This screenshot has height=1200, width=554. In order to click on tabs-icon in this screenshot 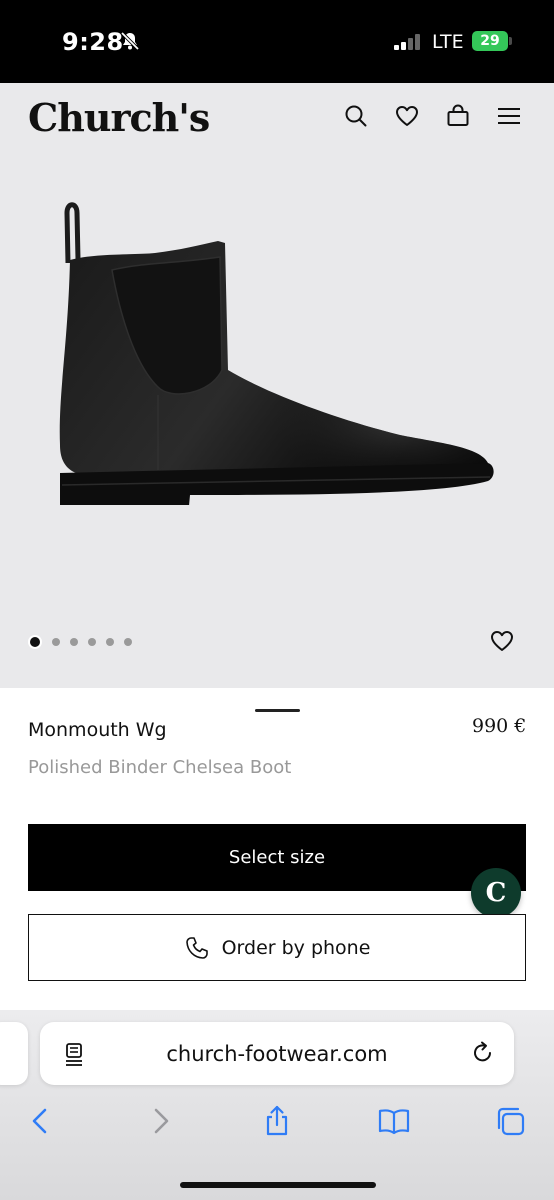, I will do `click(511, 1121)`.